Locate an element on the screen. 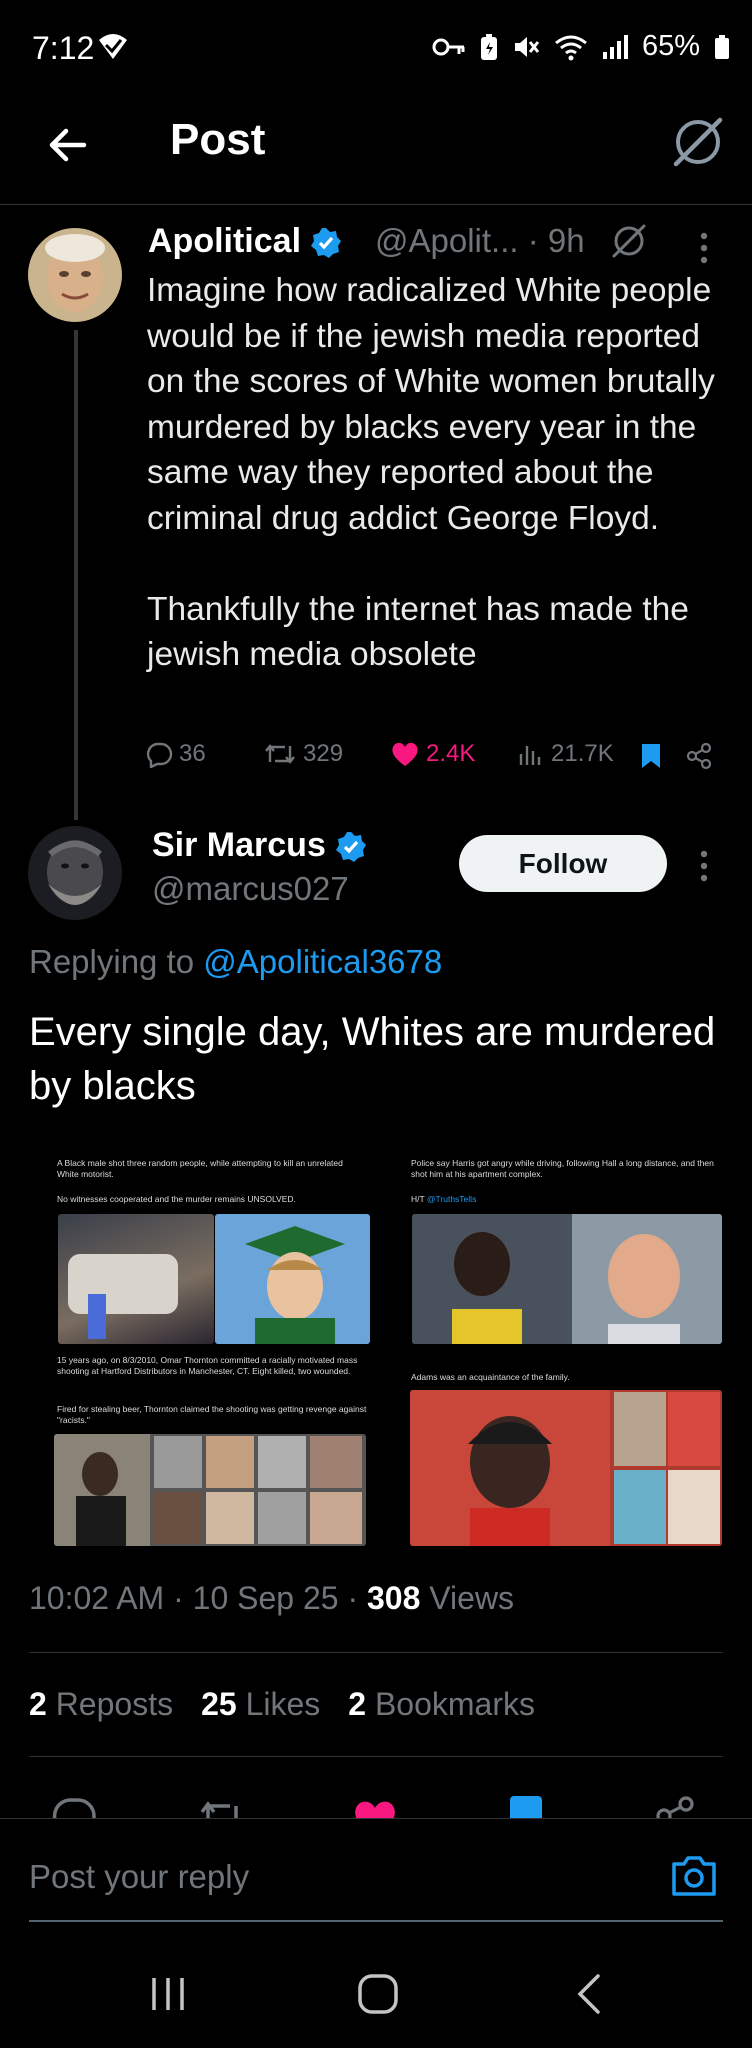 The image size is (752, 2048). recent-apps-icon is located at coordinates (168, 1994).